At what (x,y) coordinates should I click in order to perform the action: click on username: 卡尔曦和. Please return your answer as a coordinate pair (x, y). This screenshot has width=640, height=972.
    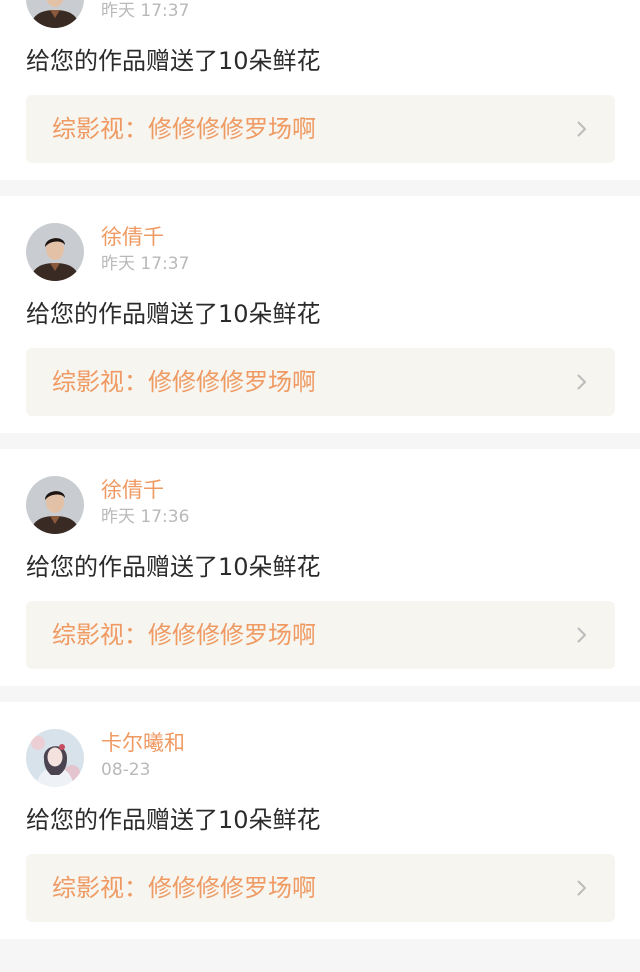
    Looking at the image, I should click on (143, 743).